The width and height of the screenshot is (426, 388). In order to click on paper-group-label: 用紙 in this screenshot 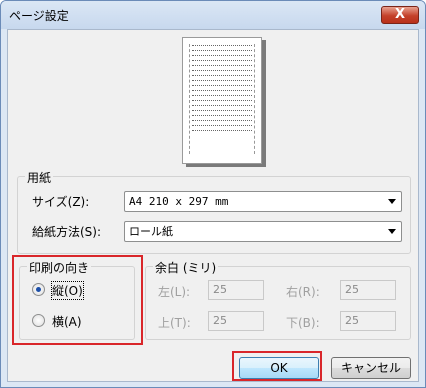, I will do `click(39, 177)`.